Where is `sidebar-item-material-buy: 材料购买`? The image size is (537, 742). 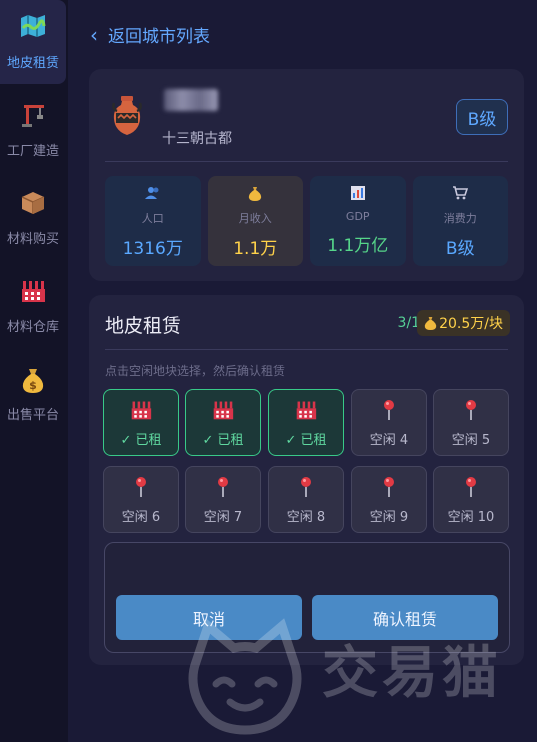
sidebar-item-material-buy: 材料购买 is located at coordinates (33, 218).